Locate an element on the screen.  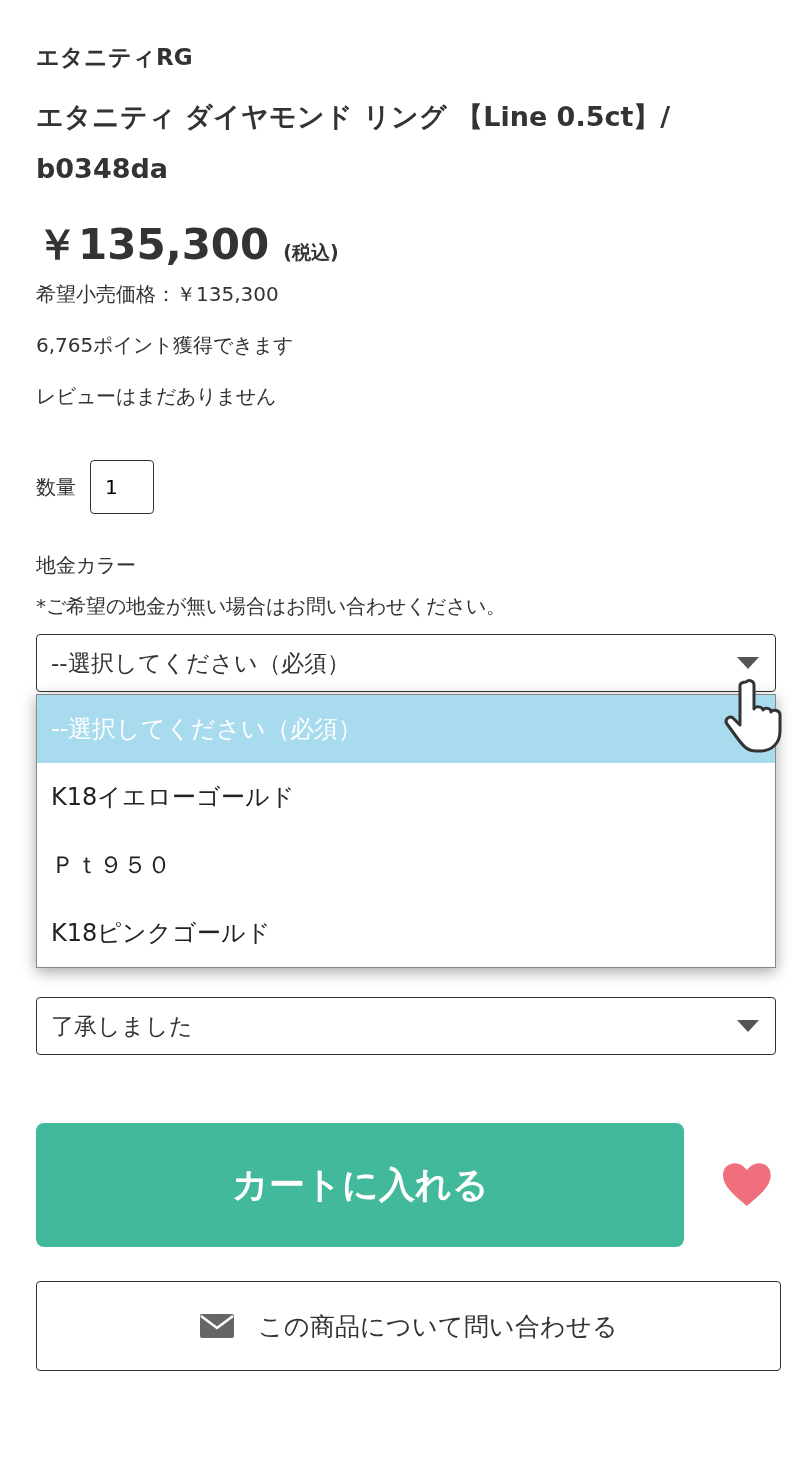
dropdown-option: K18ピンクゴールド is located at coordinates (406, 933).